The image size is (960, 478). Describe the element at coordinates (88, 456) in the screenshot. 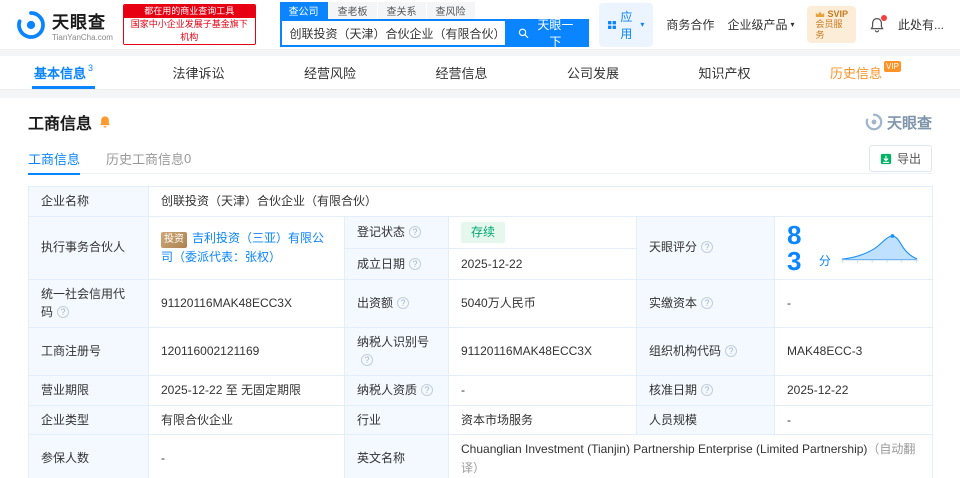

I see `field-label: 参保人数` at that location.